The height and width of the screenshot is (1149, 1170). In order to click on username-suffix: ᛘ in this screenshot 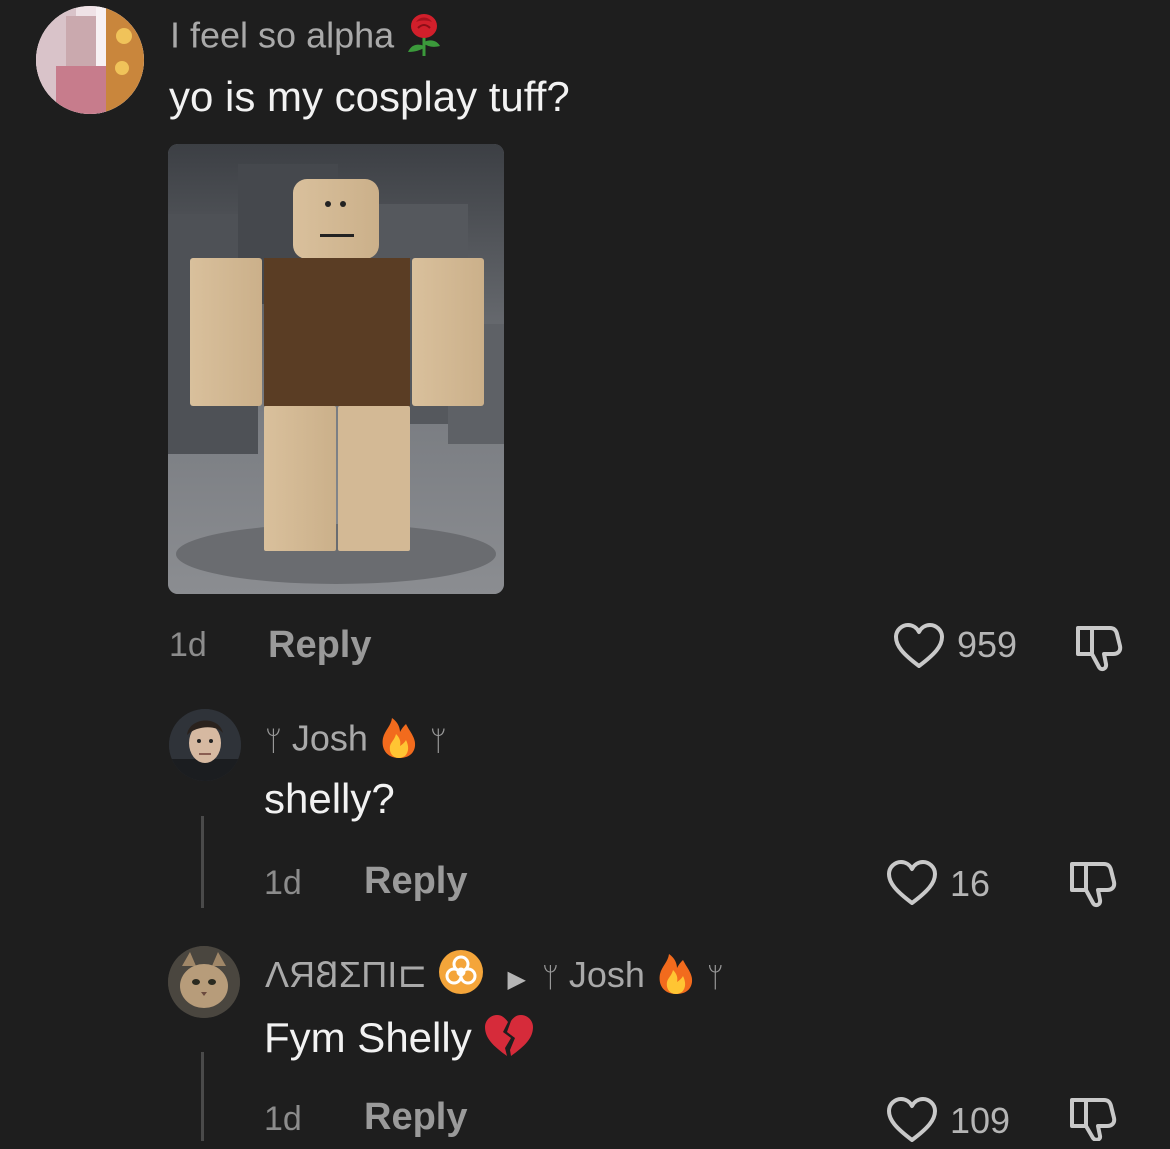, I will do `click(438, 741)`.